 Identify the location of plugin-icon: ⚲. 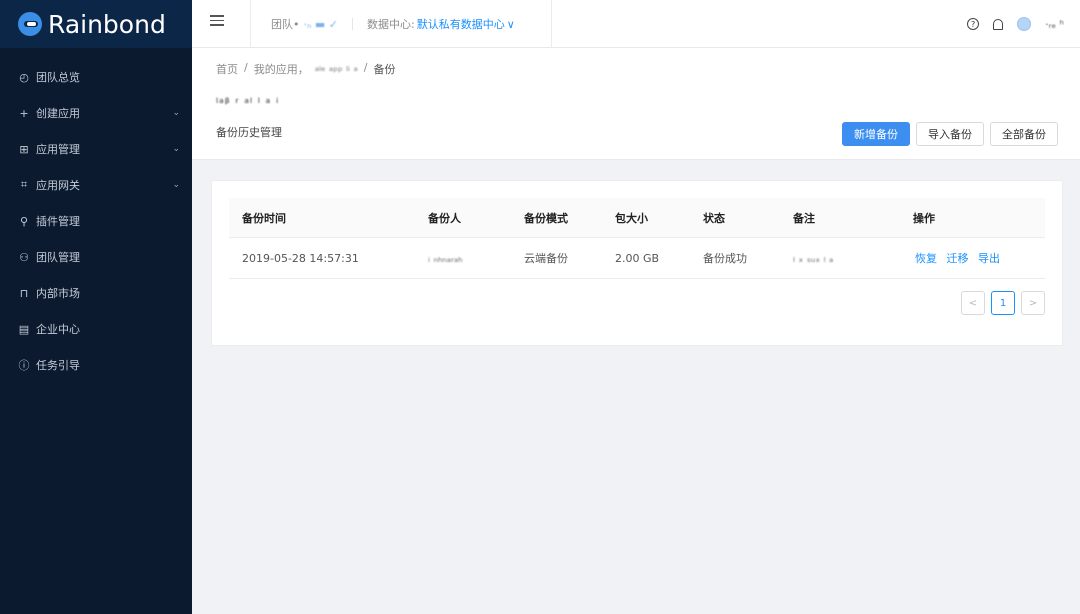
(24, 221).